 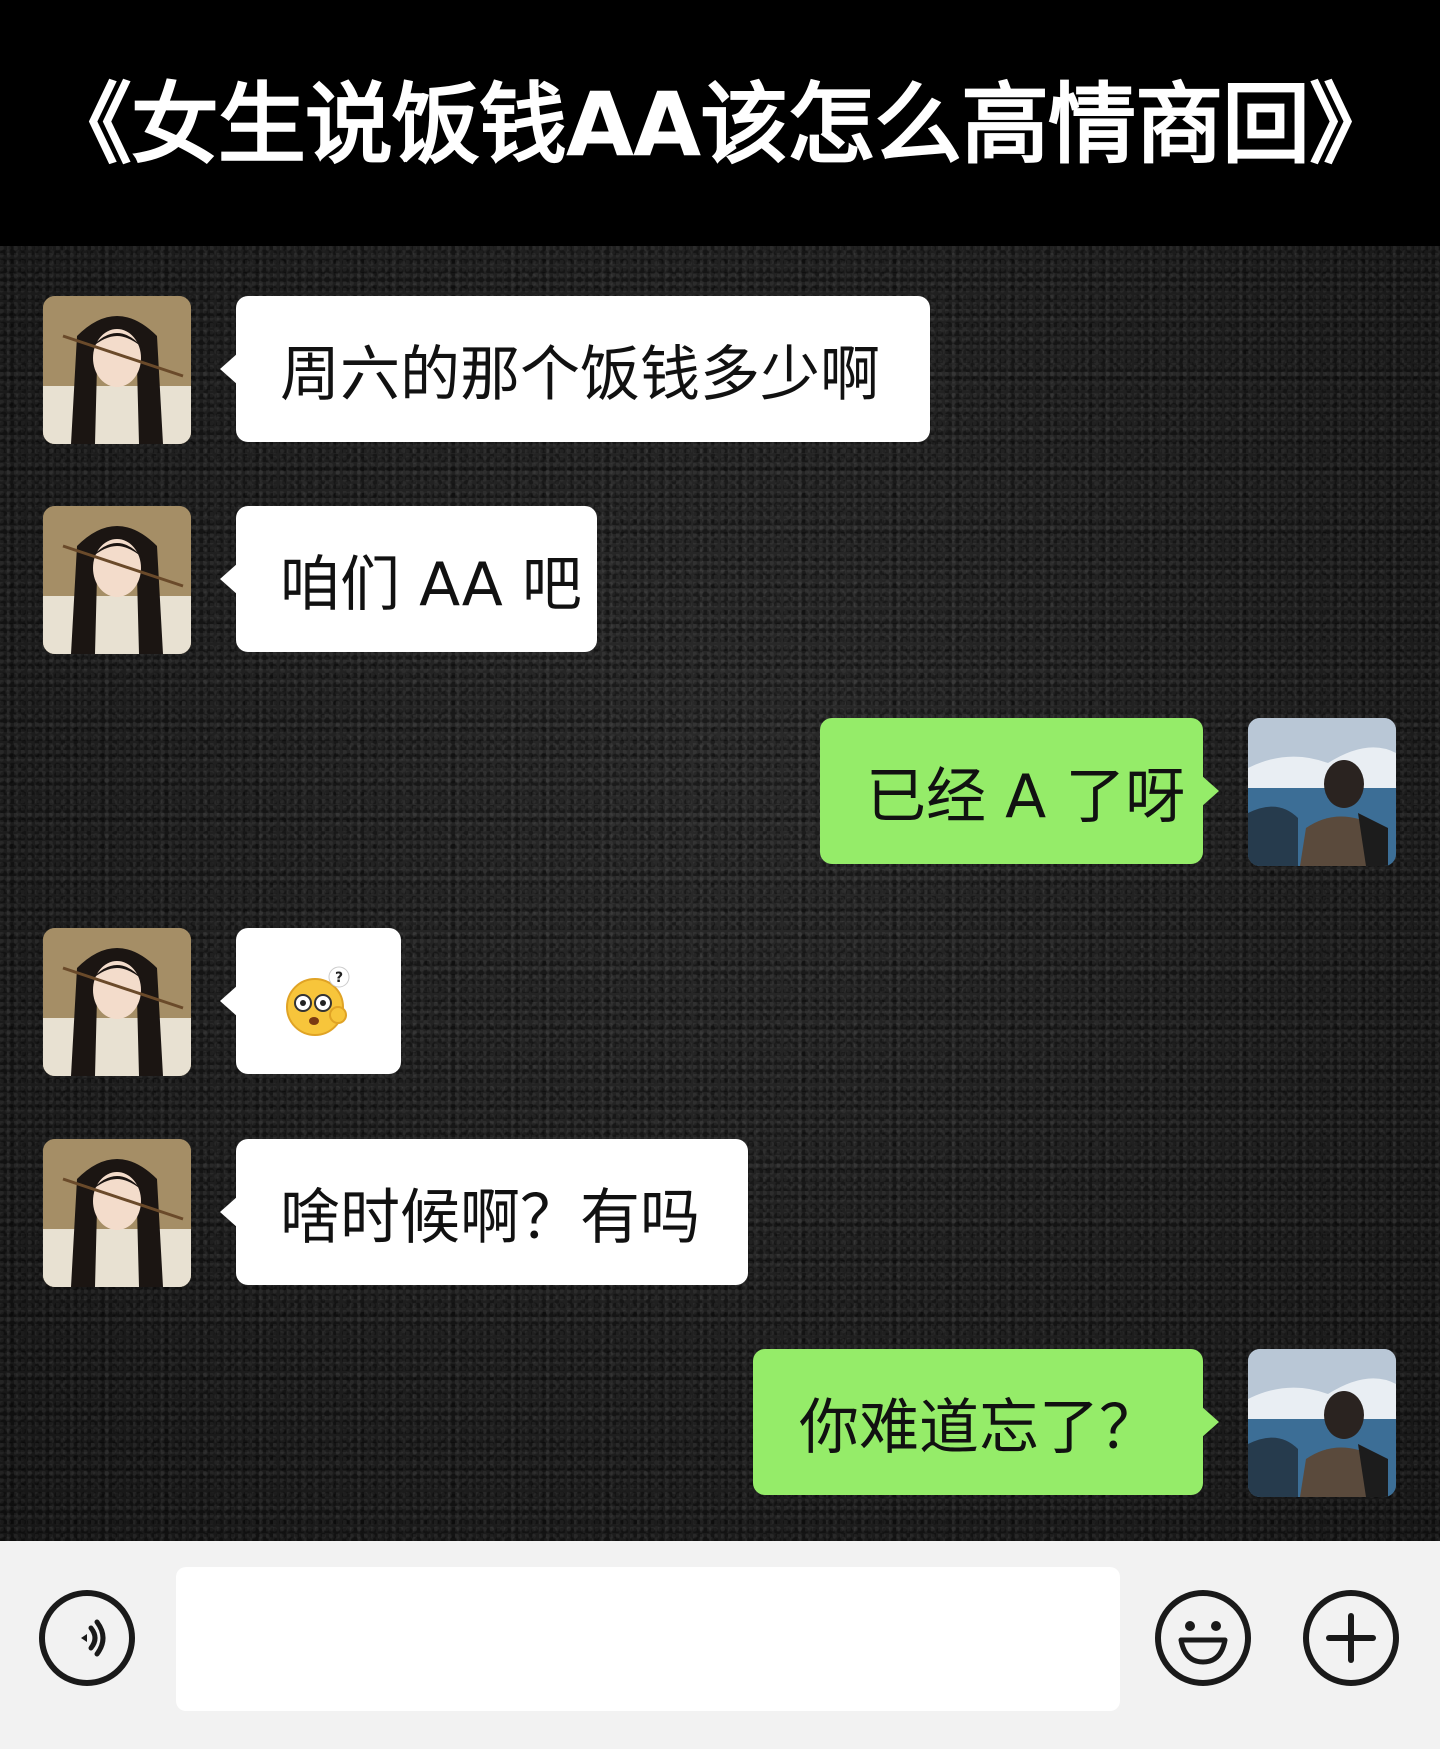 What do you see at coordinates (1026, 796) in the screenshot?
I see `message-text: 已经 A 了呀` at bounding box center [1026, 796].